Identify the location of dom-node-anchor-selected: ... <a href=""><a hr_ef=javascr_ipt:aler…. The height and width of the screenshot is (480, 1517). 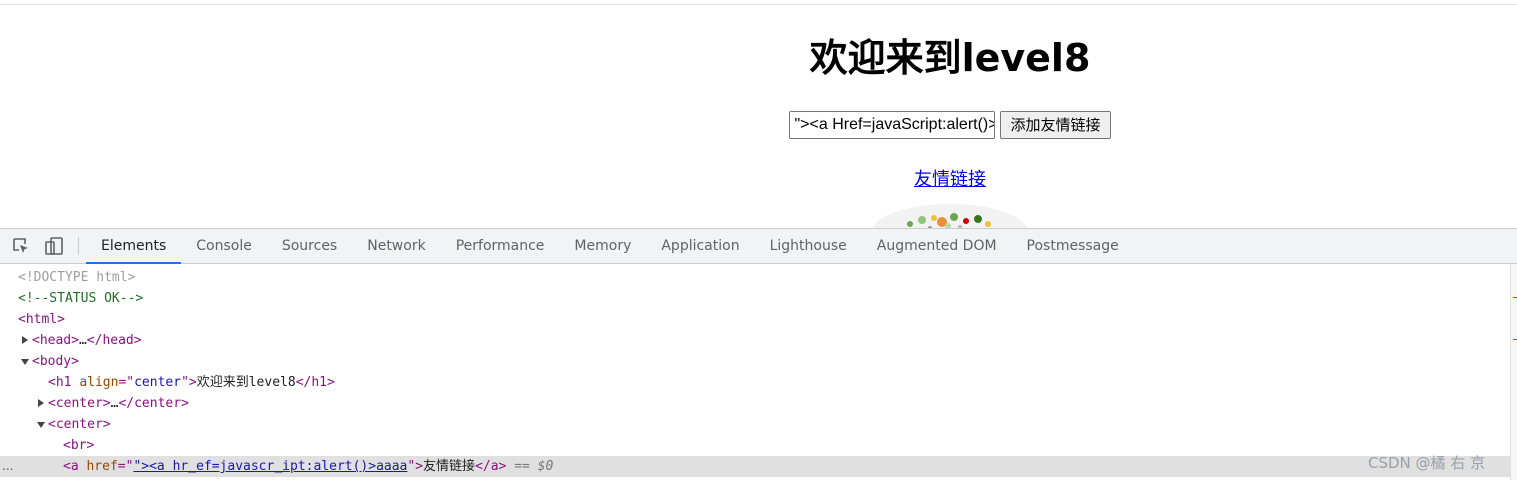
(755, 466).